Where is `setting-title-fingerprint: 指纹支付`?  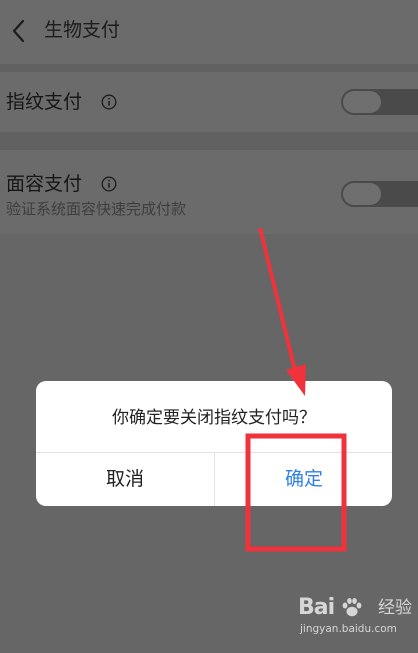 setting-title-fingerprint: 指纹支付 is located at coordinates (44, 102).